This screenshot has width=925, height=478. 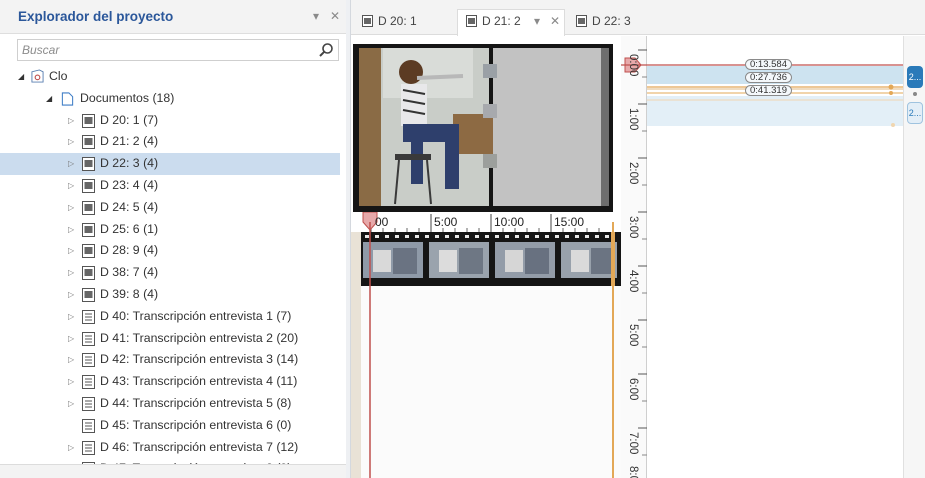 What do you see at coordinates (179, 382) in the screenshot?
I see `tree-document-item: ▷ D 43: Transcripción entrevista 4 (11)` at bounding box center [179, 382].